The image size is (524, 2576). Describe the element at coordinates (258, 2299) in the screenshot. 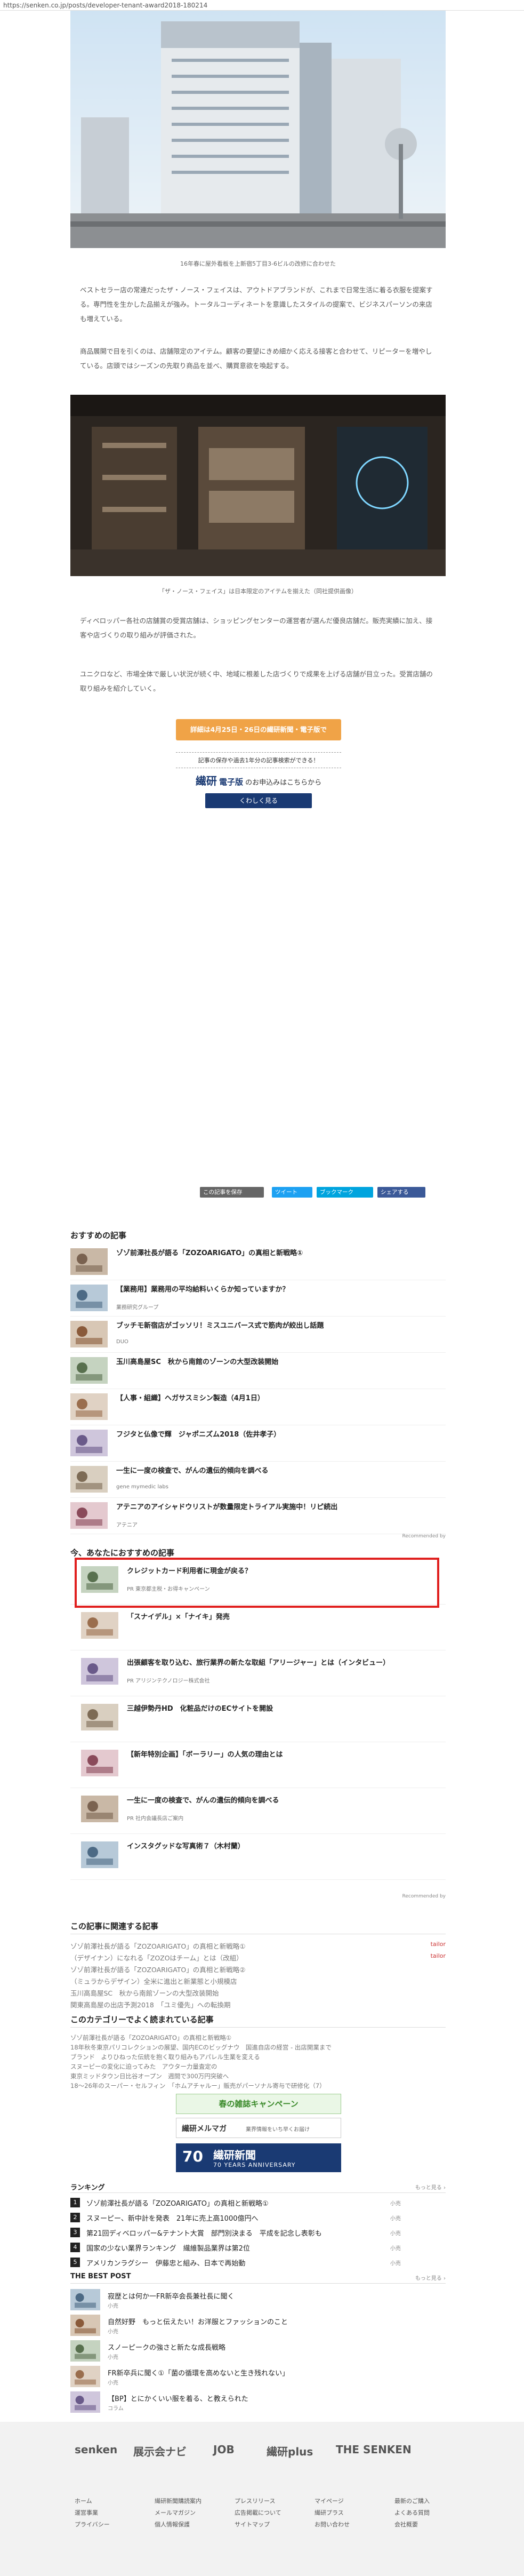

I see `best-post-item: 寂歴とは何か一FR新卒会長兼社長に聞く 小売` at that location.